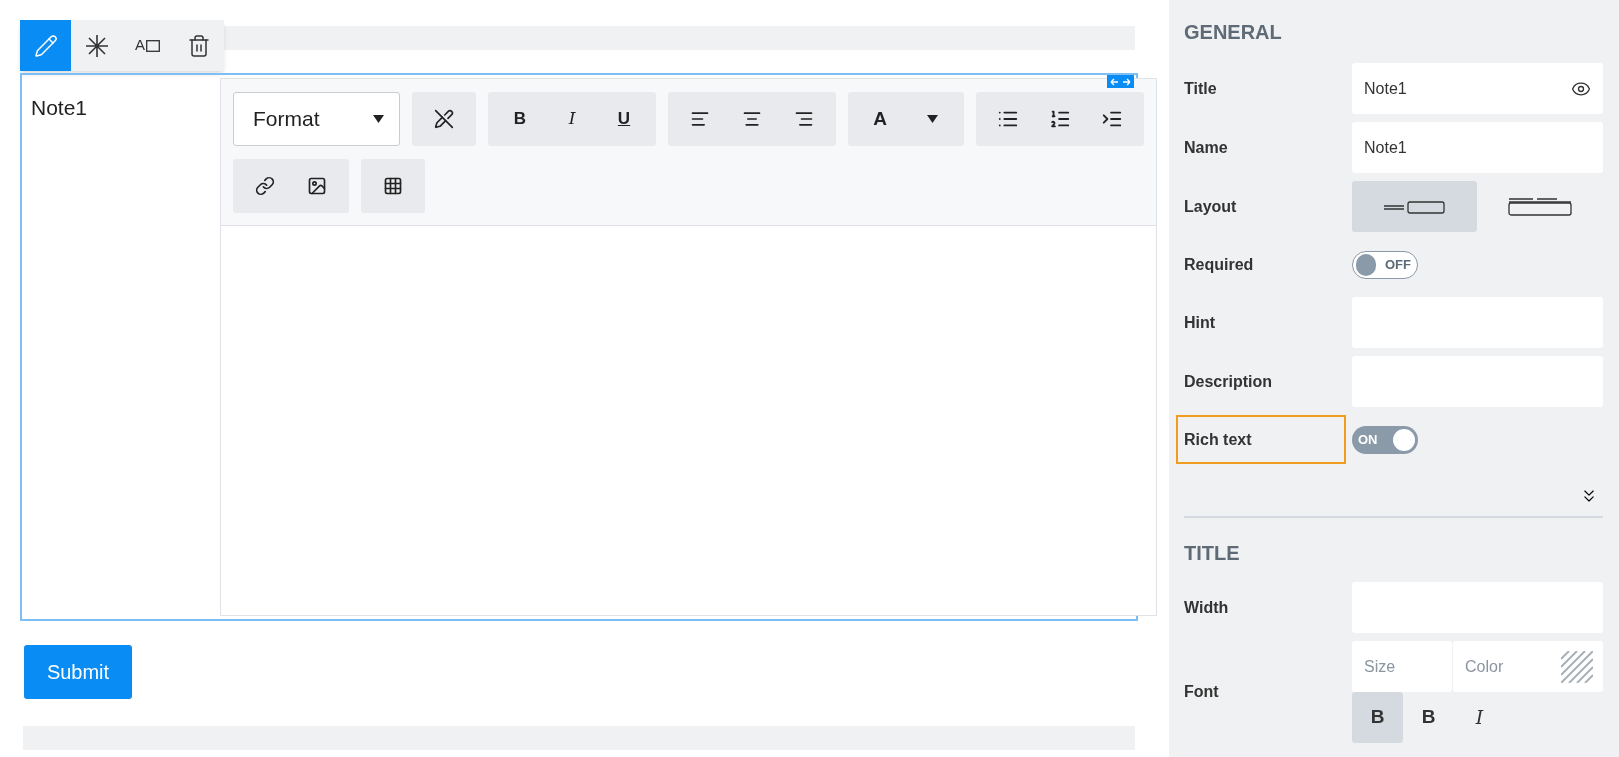 The width and height of the screenshot is (1619, 757). Describe the element at coordinates (1201, 692) in the screenshot. I see `field-label: Font` at that location.